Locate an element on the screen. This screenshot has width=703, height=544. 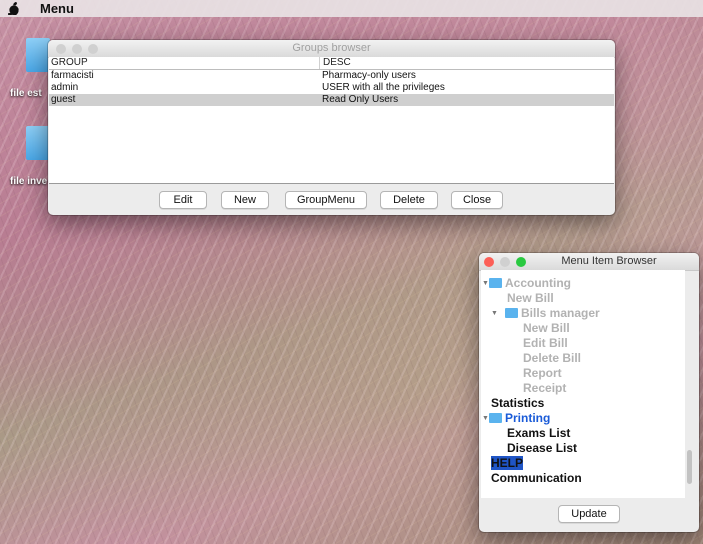
menu-bar: Menu is located at coordinates (351, 8).